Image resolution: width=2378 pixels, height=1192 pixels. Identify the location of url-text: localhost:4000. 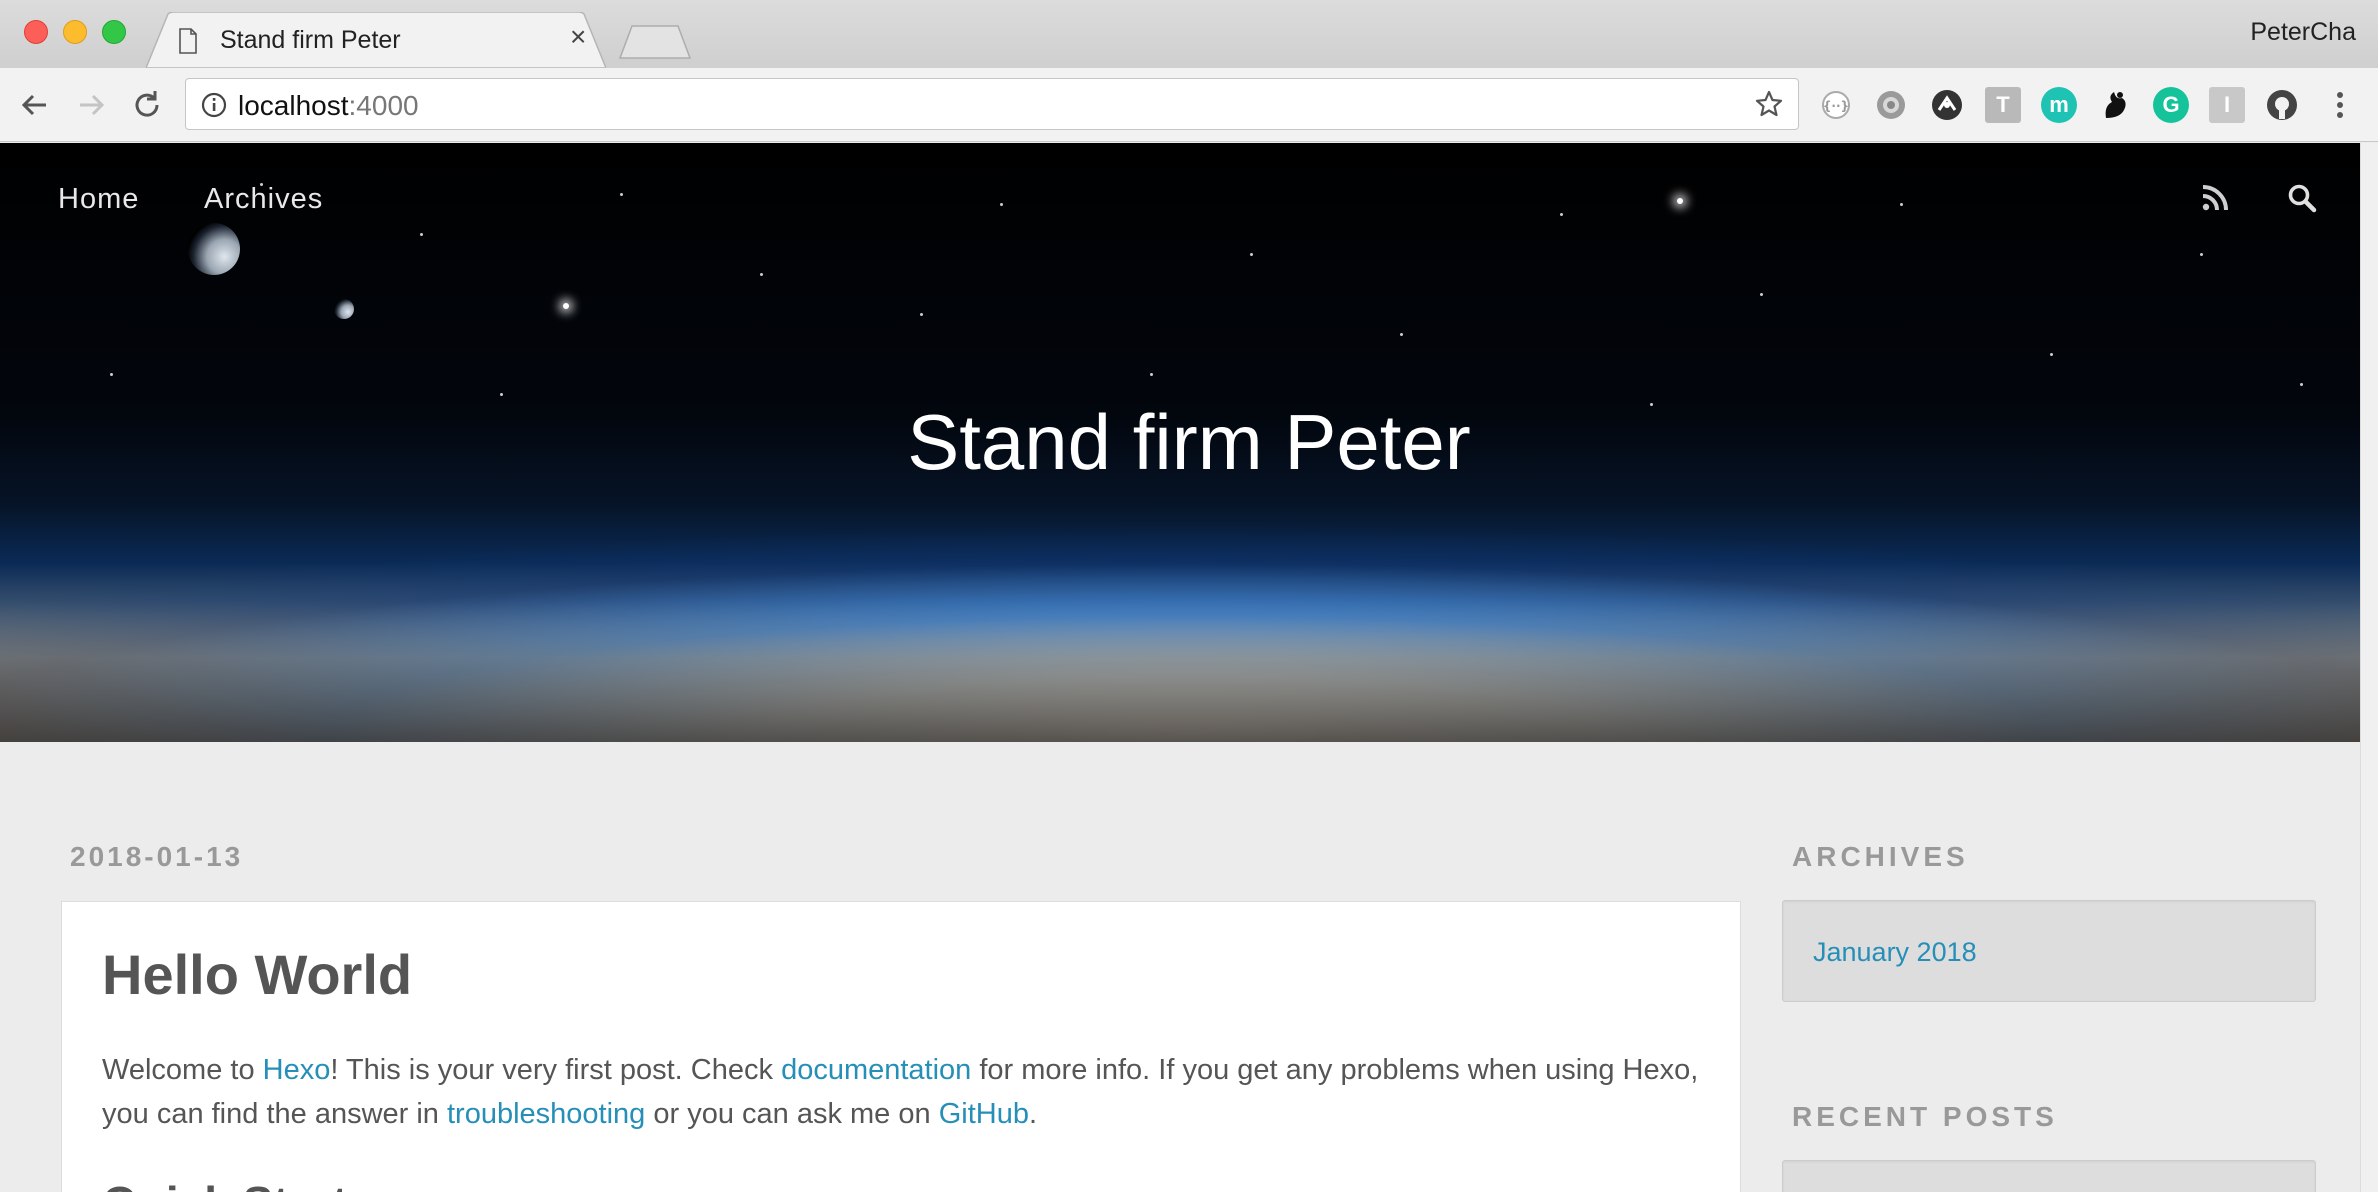
(328, 105).